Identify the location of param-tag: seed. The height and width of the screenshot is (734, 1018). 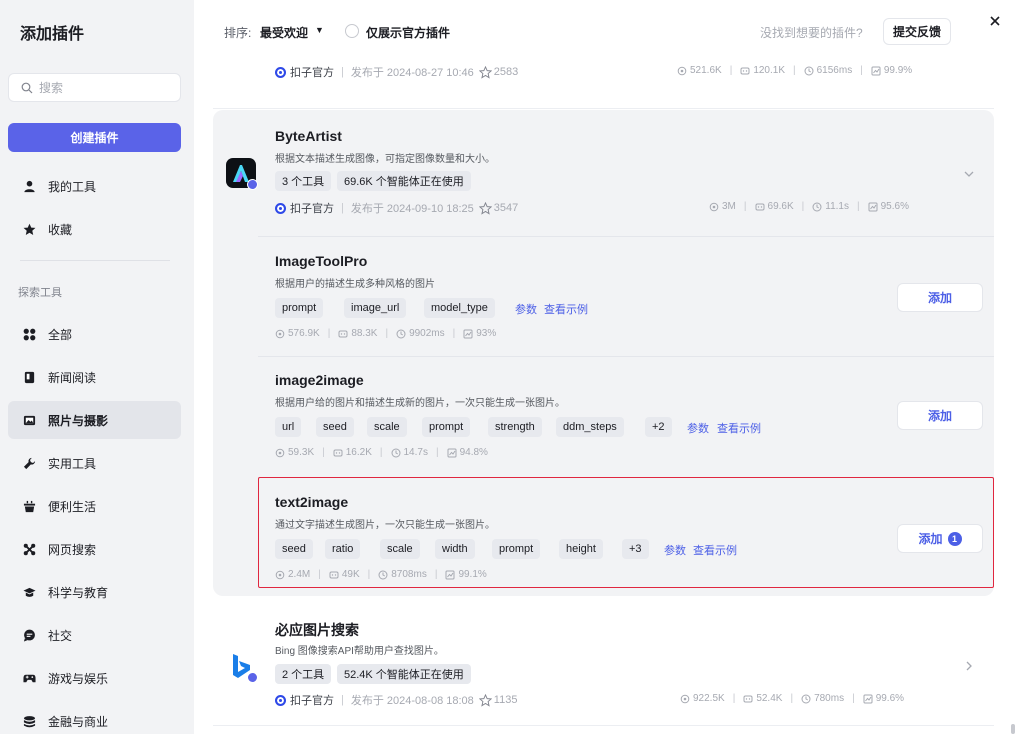
(294, 549).